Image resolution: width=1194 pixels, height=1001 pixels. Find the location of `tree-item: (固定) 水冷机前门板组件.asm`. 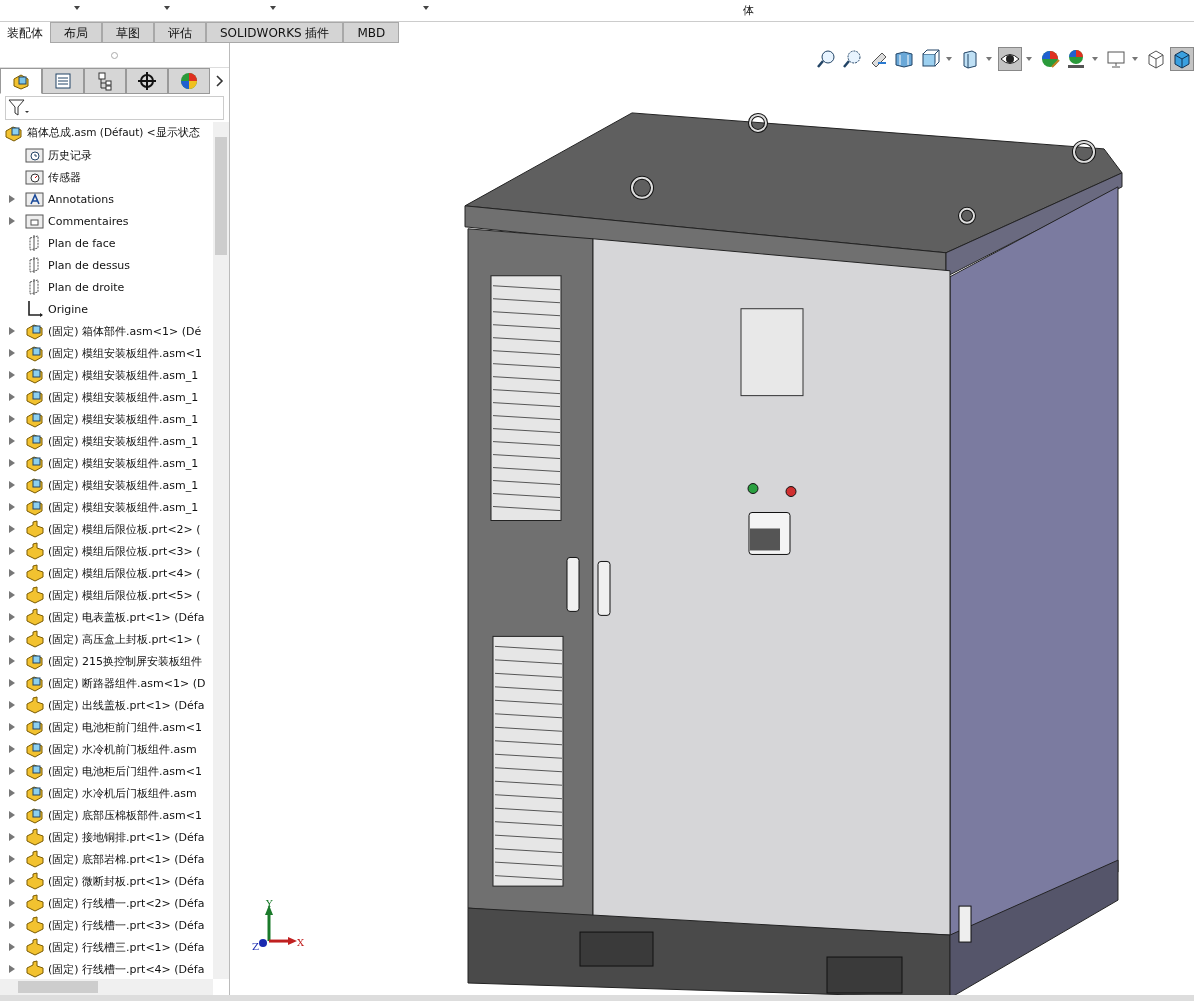

tree-item: (固定) 水冷机前门板组件.asm is located at coordinates (106, 749).